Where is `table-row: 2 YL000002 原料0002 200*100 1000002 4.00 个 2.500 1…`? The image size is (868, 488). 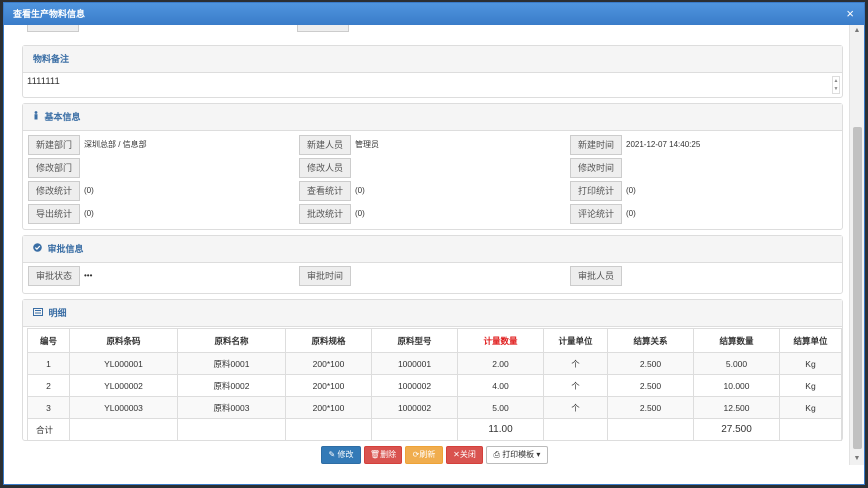
table-row: 2 YL000002 原料0002 200*100 1000002 4.00 个 2.500 1… is located at coordinates (434, 385).